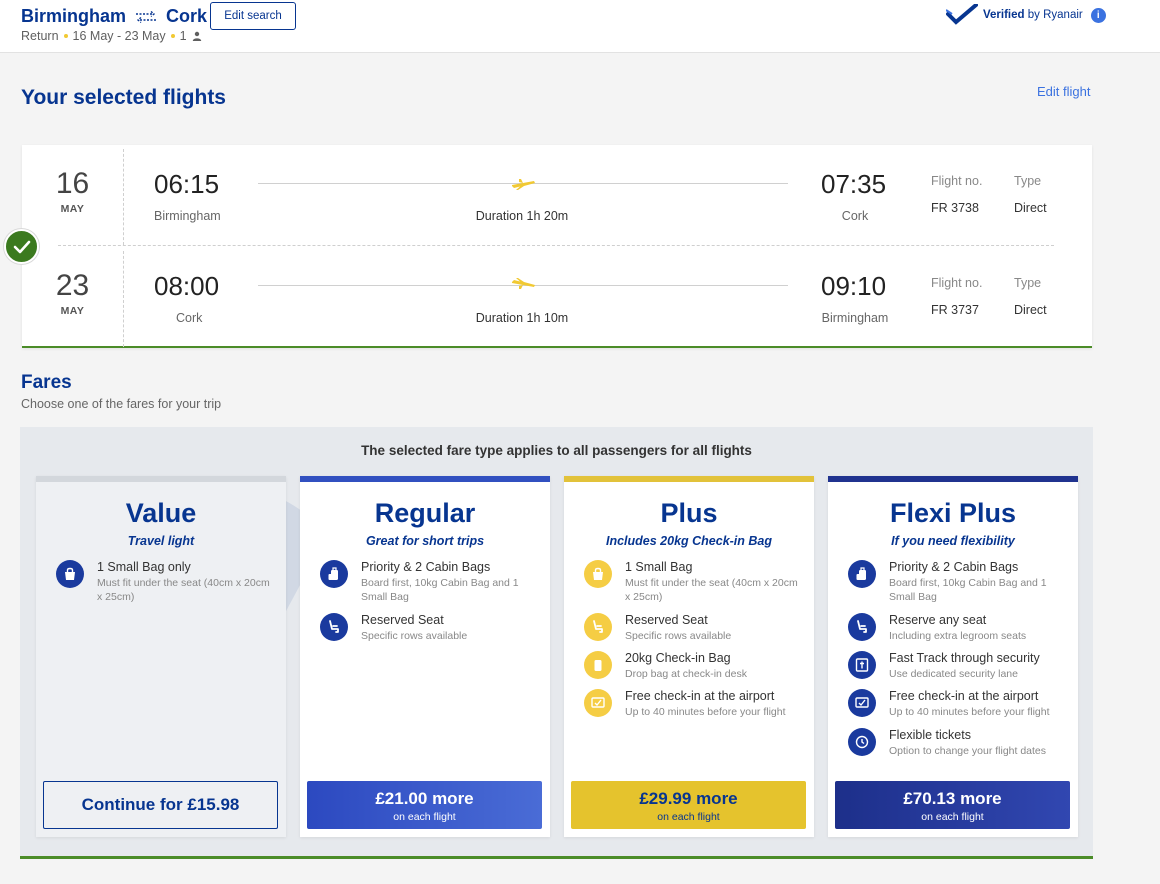 The width and height of the screenshot is (1160, 884). What do you see at coordinates (187, 216) in the screenshot?
I see `departure-city: Birmingham` at bounding box center [187, 216].